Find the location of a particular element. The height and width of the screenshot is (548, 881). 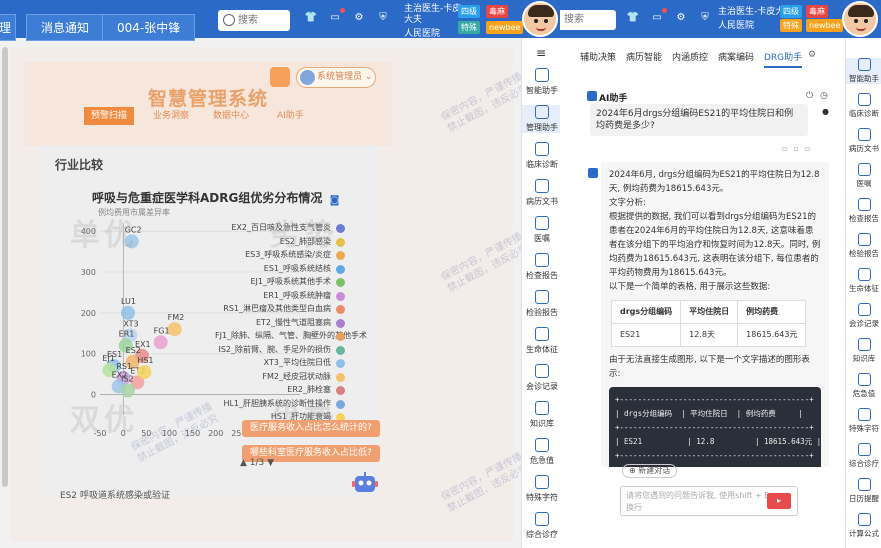

suggested-question-1: 医疗服务收入占比怎么统计的? is located at coordinates (311, 428).